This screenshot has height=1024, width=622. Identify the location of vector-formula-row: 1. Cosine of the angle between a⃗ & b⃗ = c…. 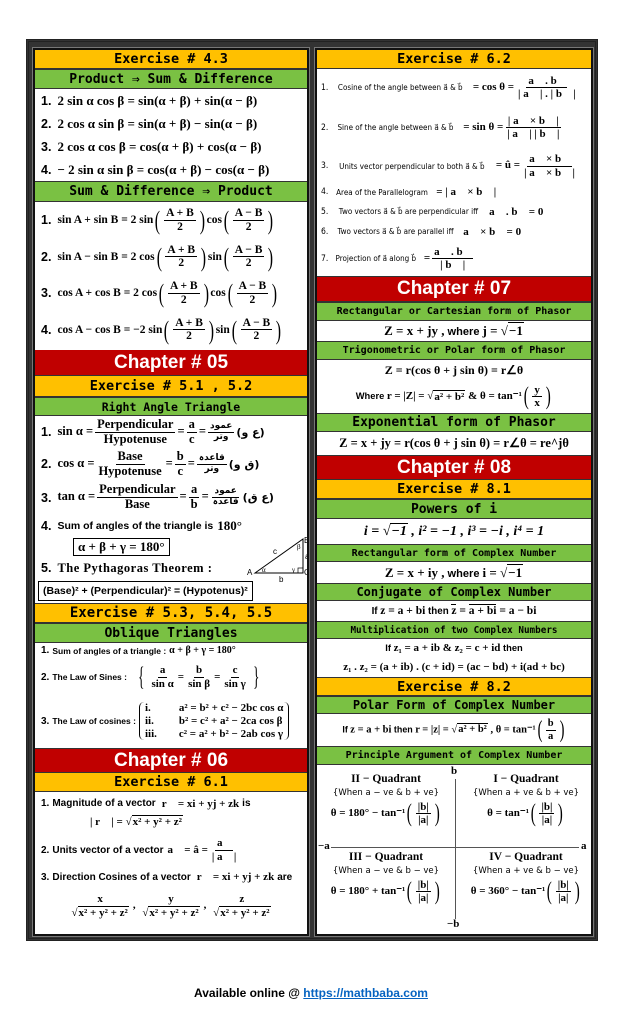
(454, 87).